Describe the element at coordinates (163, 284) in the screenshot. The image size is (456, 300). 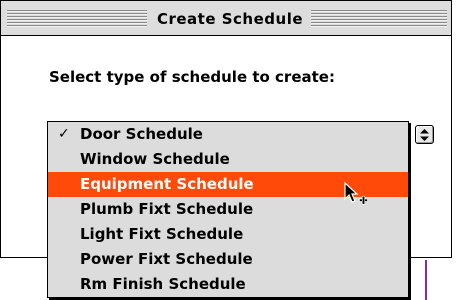
I see `menu-item-label: Rm Finish Schedule` at that location.